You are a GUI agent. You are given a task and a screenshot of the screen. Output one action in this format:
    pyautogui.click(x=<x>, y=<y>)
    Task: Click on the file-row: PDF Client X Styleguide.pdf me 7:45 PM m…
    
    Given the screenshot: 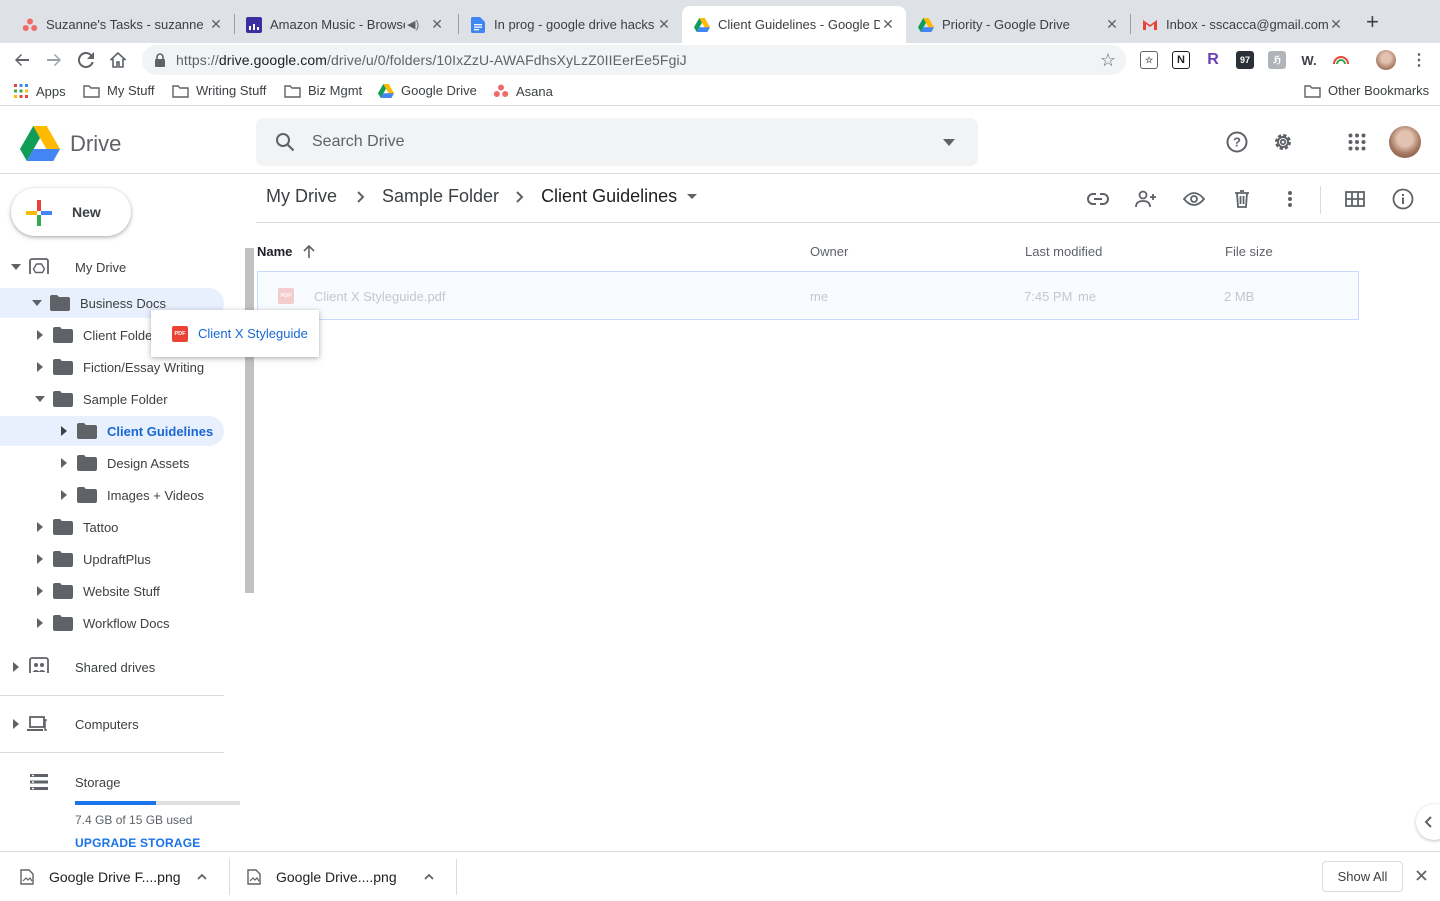 What is the action you would take?
    pyautogui.click(x=808, y=295)
    